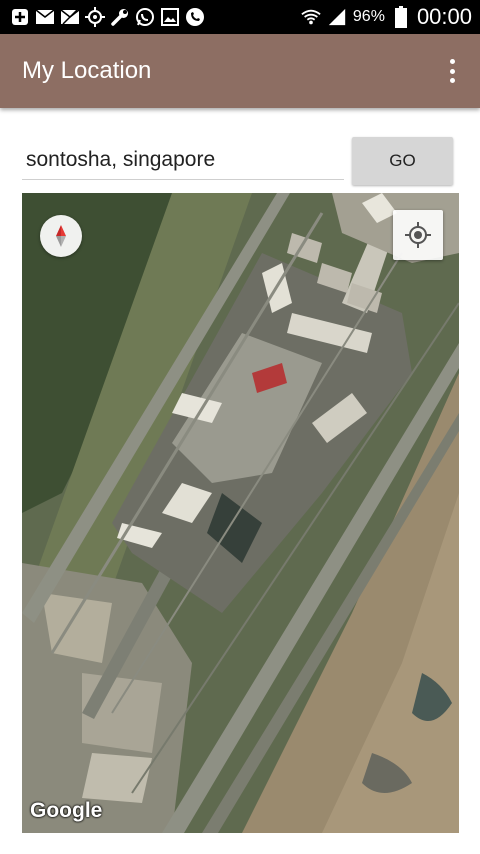 The image size is (480, 854). I want to click on location-search-input, so click(183, 160).